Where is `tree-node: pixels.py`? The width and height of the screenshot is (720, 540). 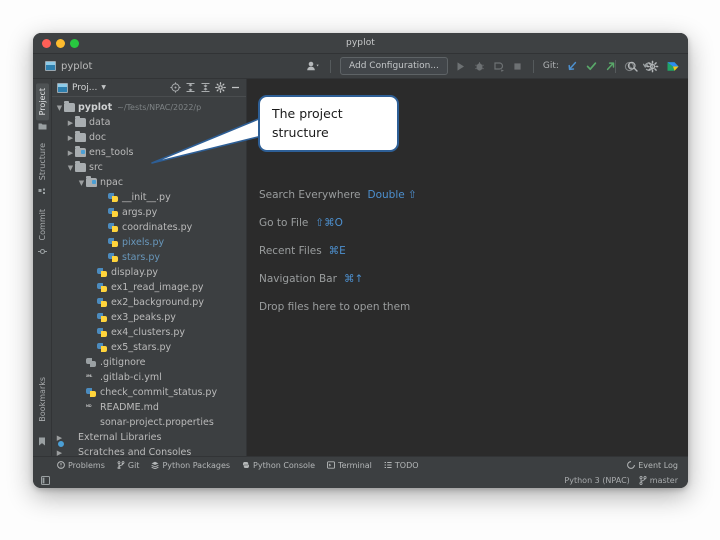
tree-node: pixels.py is located at coordinates (149, 242).